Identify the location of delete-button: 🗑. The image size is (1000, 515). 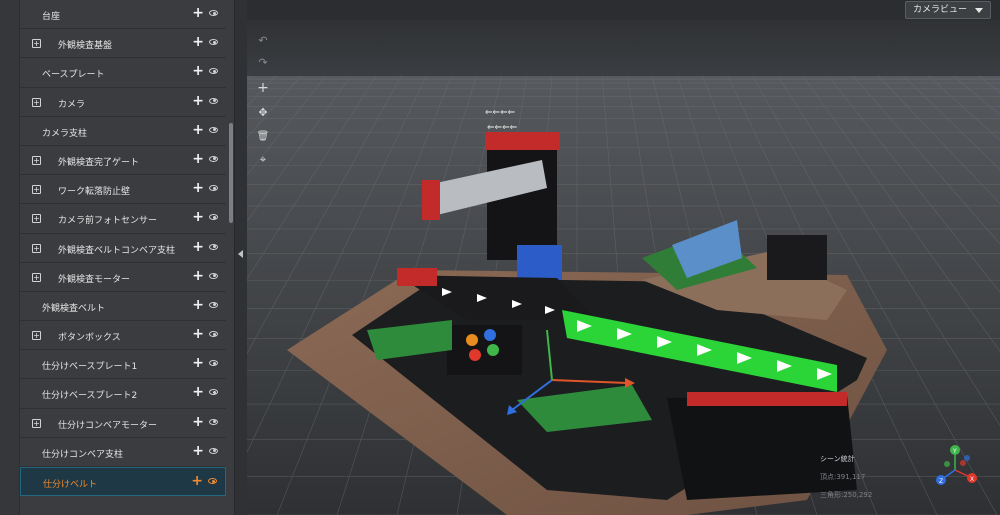
(263, 136).